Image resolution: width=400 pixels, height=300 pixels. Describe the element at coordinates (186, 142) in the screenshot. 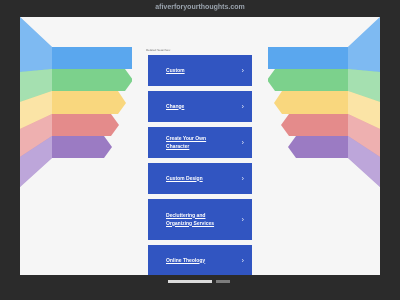

I see `link-label: Create Your Own Character` at that location.